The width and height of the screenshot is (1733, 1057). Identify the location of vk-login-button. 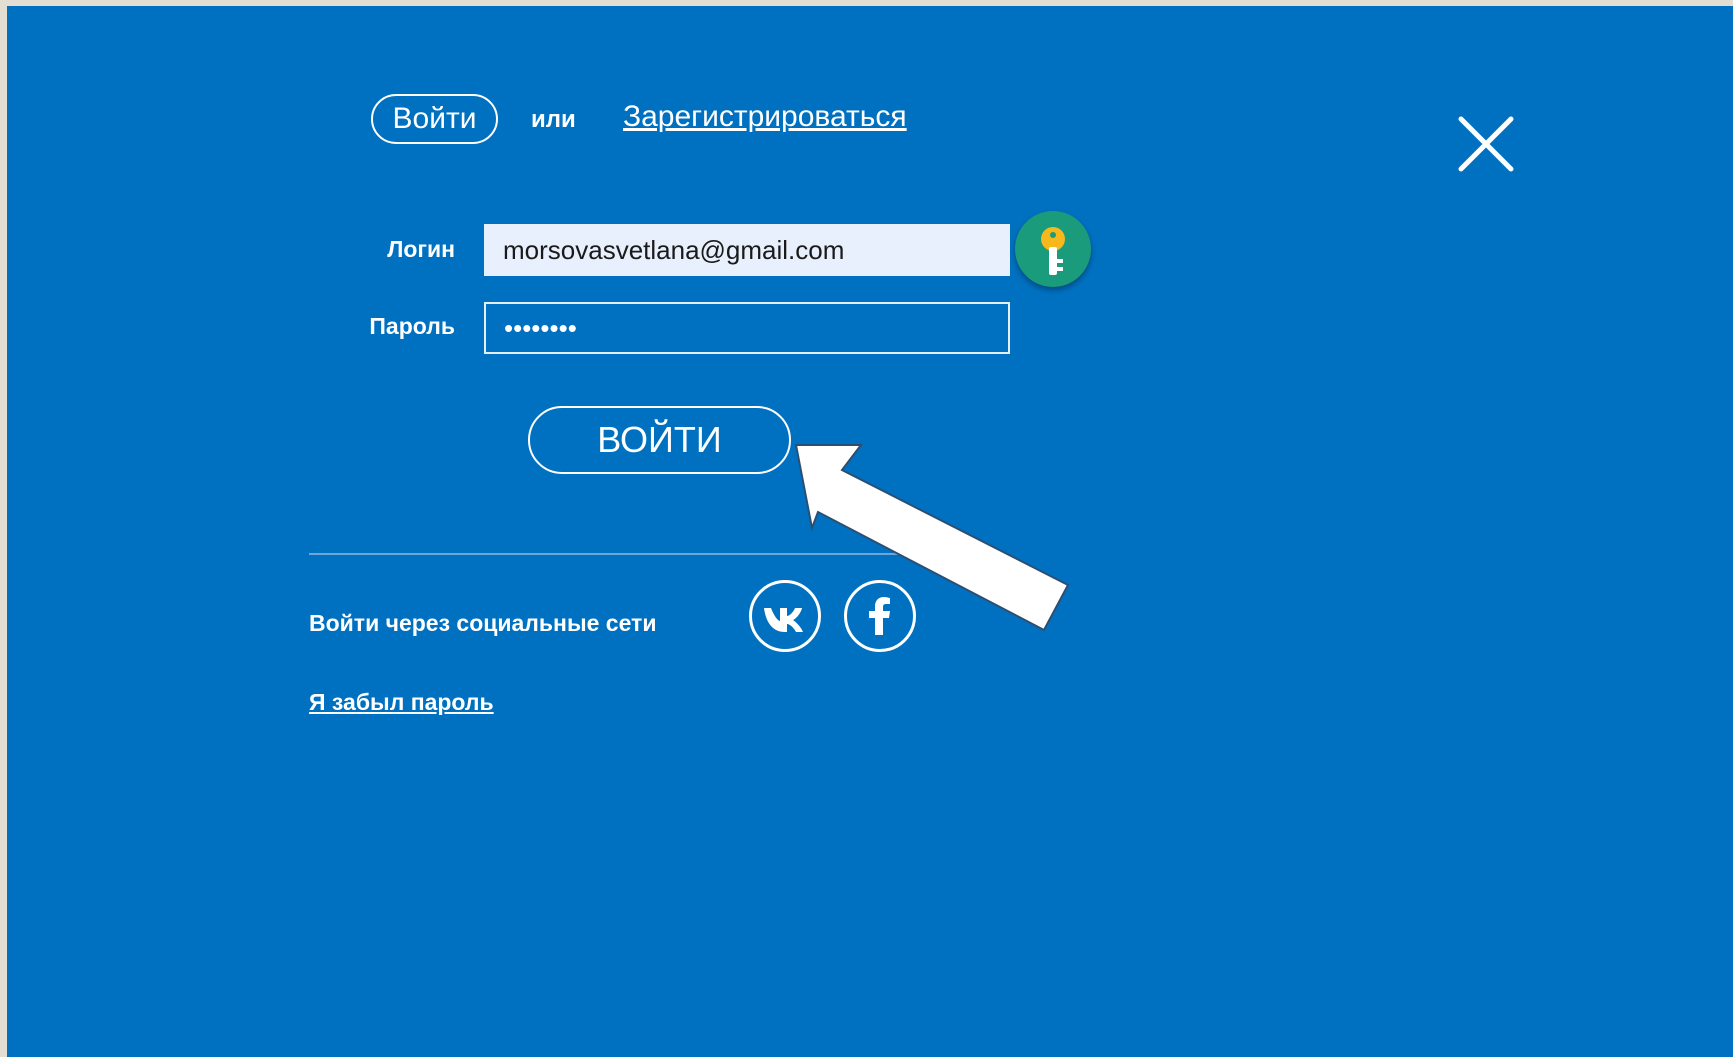
(785, 616).